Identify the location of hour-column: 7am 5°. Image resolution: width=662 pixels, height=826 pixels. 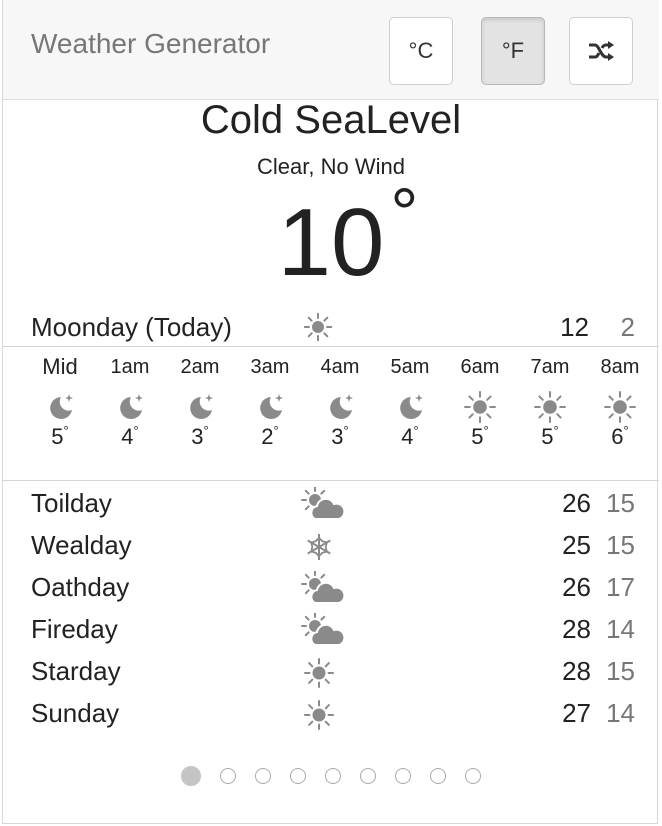
(550, 412).